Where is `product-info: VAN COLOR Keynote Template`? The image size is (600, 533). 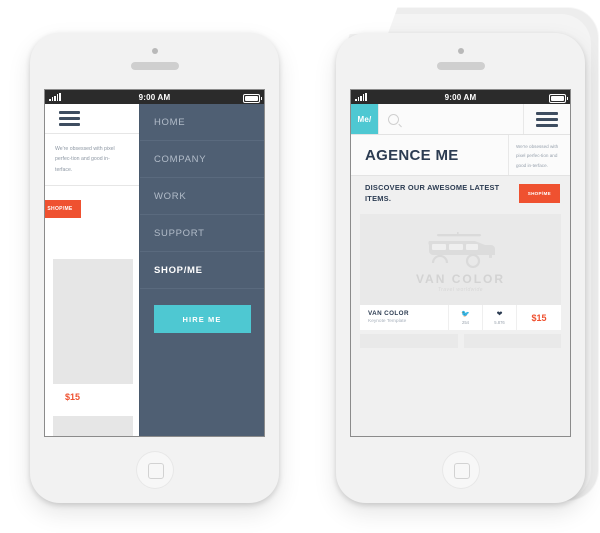 product-info: VAN COLOR Keynote Template is located at coordinates (404, 317).